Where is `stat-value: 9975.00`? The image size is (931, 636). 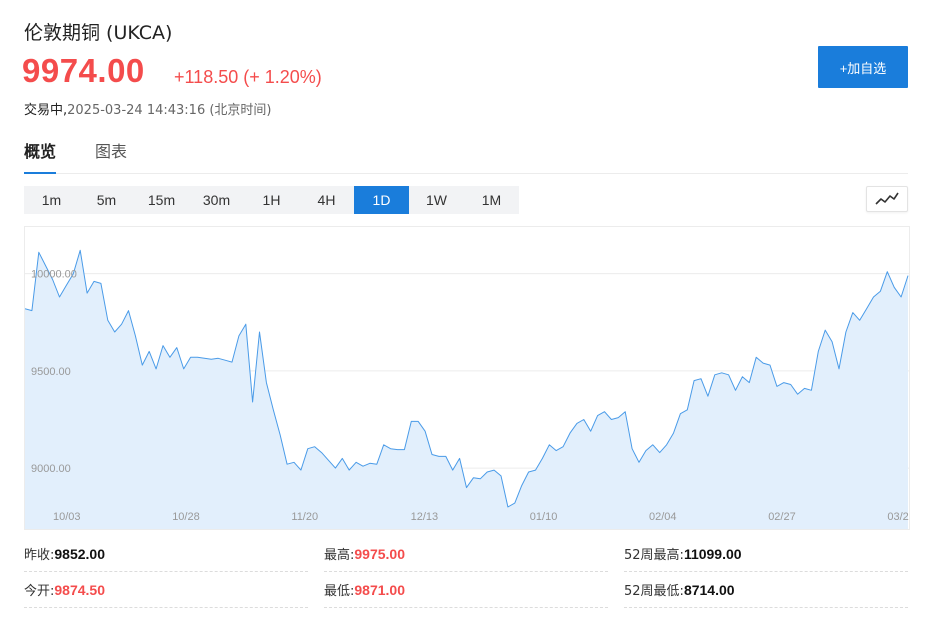
stat-value: 9975.00 is located at coordinates (379, 553).